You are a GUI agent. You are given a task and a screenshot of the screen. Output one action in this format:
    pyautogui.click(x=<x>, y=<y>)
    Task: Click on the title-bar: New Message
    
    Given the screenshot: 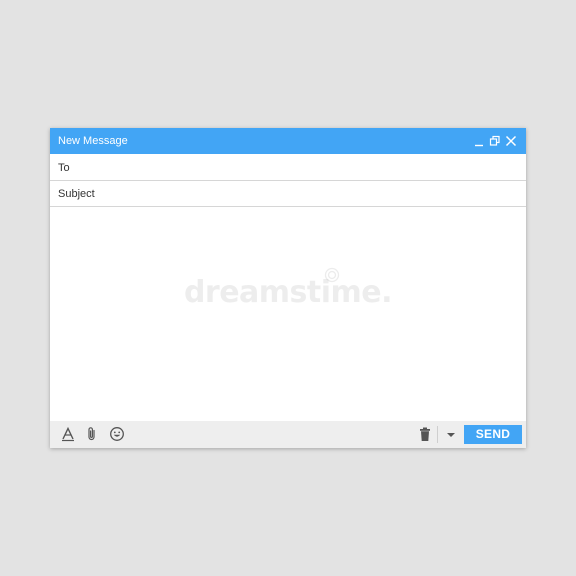 What is the action you would take?
    pyautogui.click(x=288, y=141)
    